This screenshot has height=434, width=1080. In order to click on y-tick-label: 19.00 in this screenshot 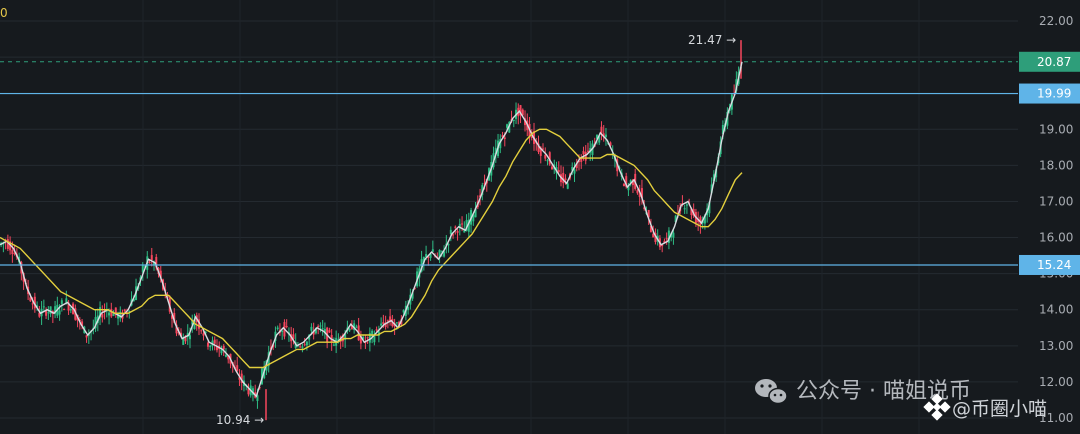, I will do `click(1056, 129)`.